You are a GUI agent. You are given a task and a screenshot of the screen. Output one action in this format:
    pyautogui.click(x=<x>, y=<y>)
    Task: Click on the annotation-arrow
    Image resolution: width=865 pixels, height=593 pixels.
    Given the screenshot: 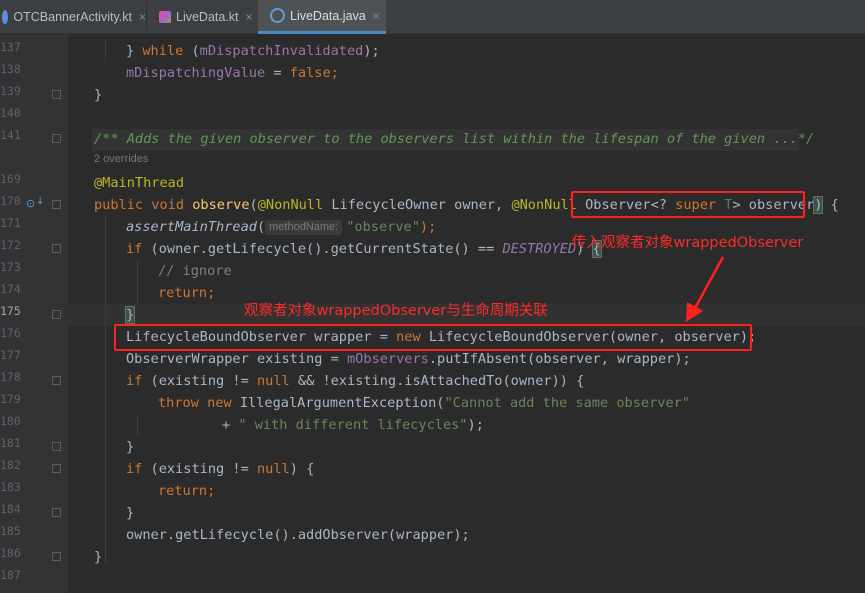 What is the action you would take?
    pyautogui.click(x=705, y=289)
    